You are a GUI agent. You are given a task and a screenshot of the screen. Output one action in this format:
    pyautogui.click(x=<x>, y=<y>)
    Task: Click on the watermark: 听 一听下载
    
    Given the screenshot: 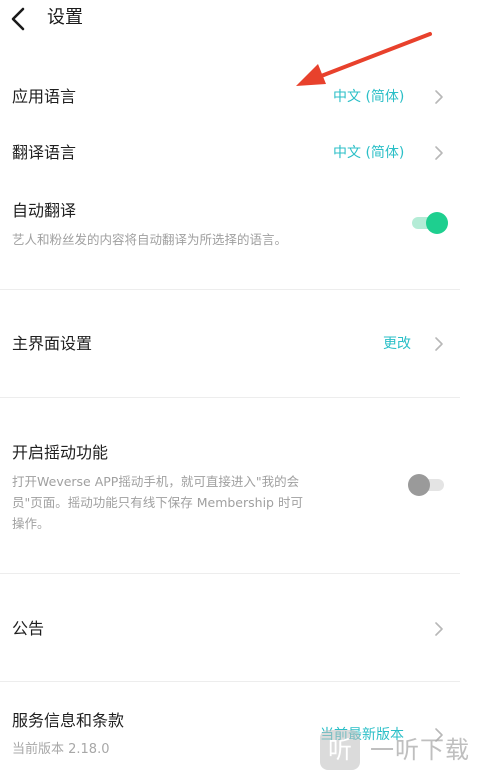 What is the action you would take?
    pyautogui.click(x=400, y=752)
    